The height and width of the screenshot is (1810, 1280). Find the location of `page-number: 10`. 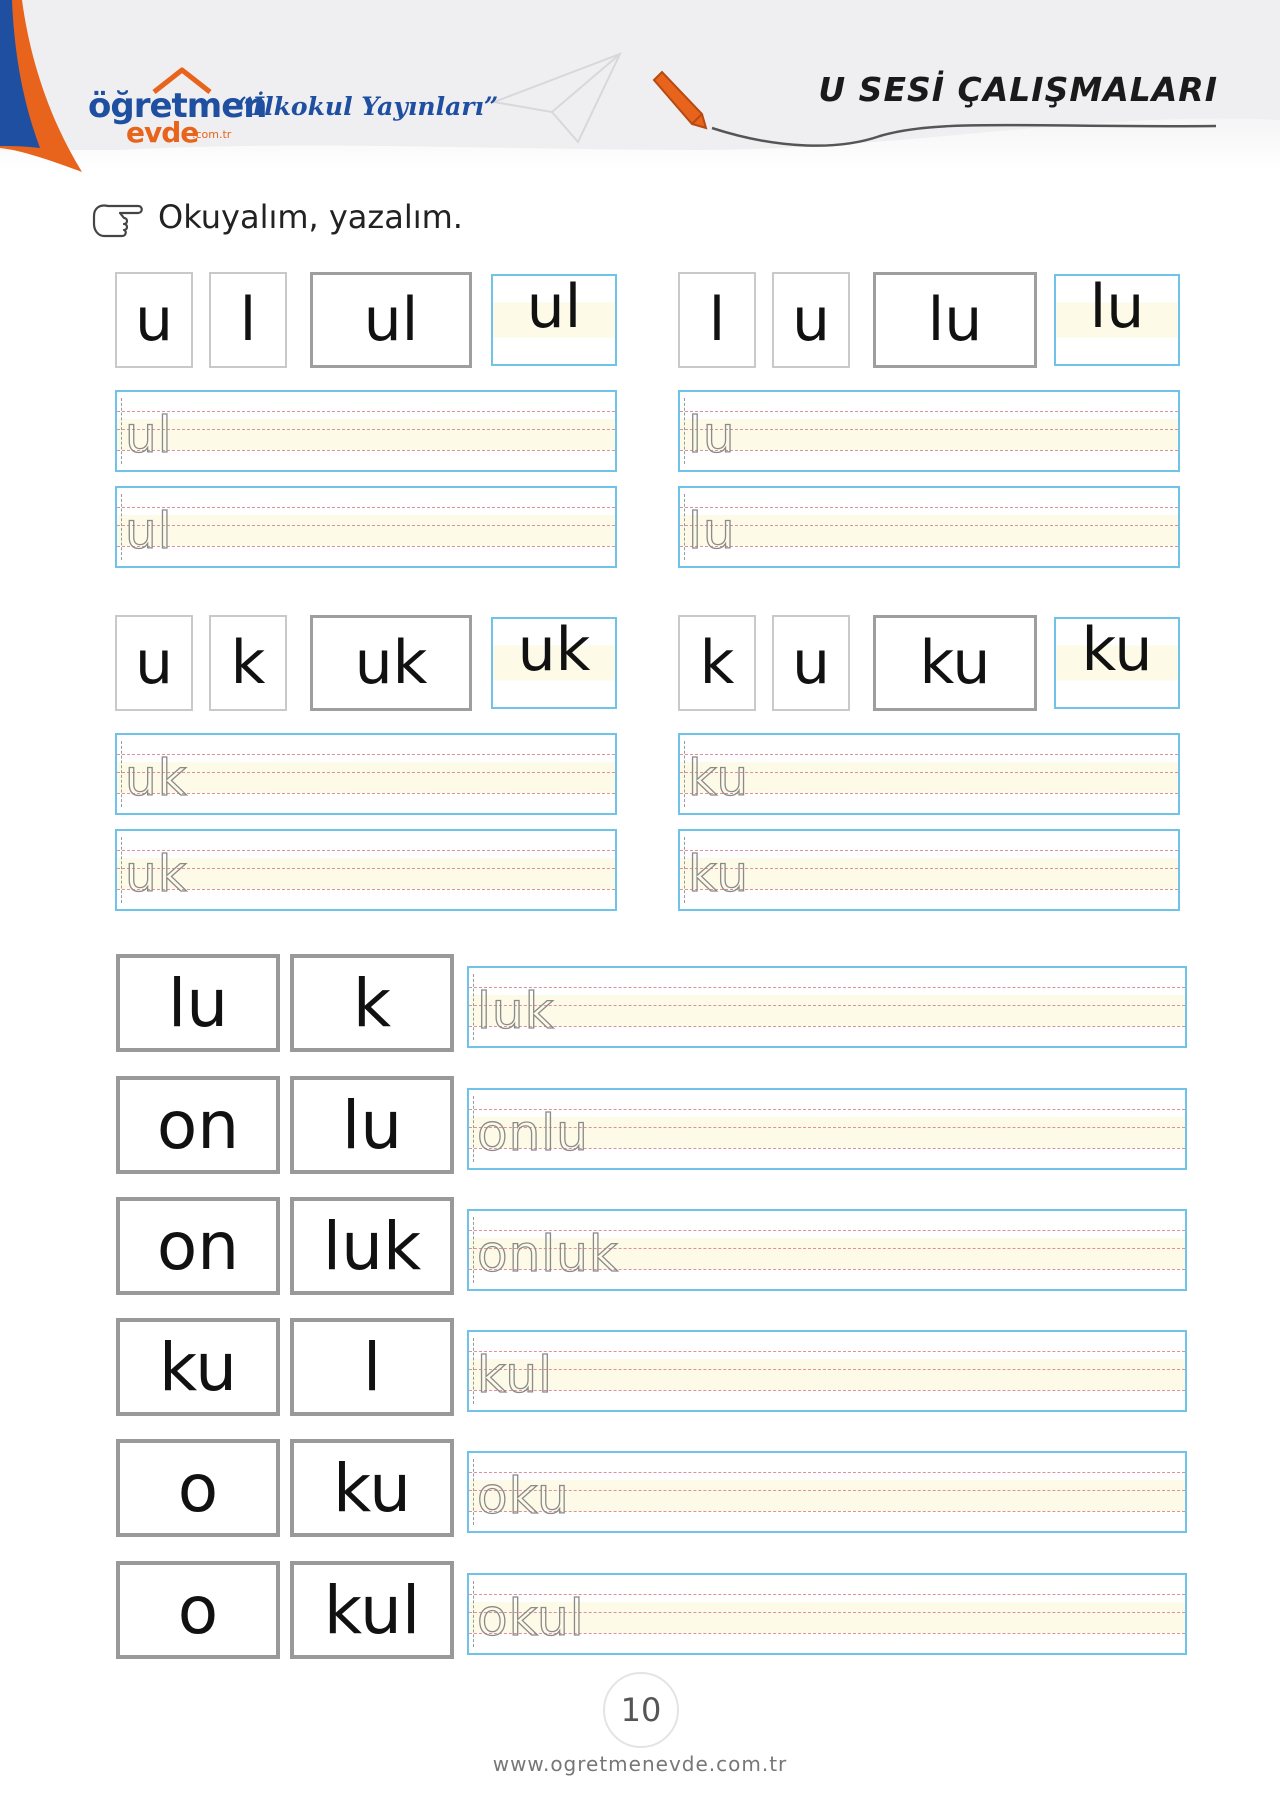

page-number: 10 is located at coordinates (641, 1710).